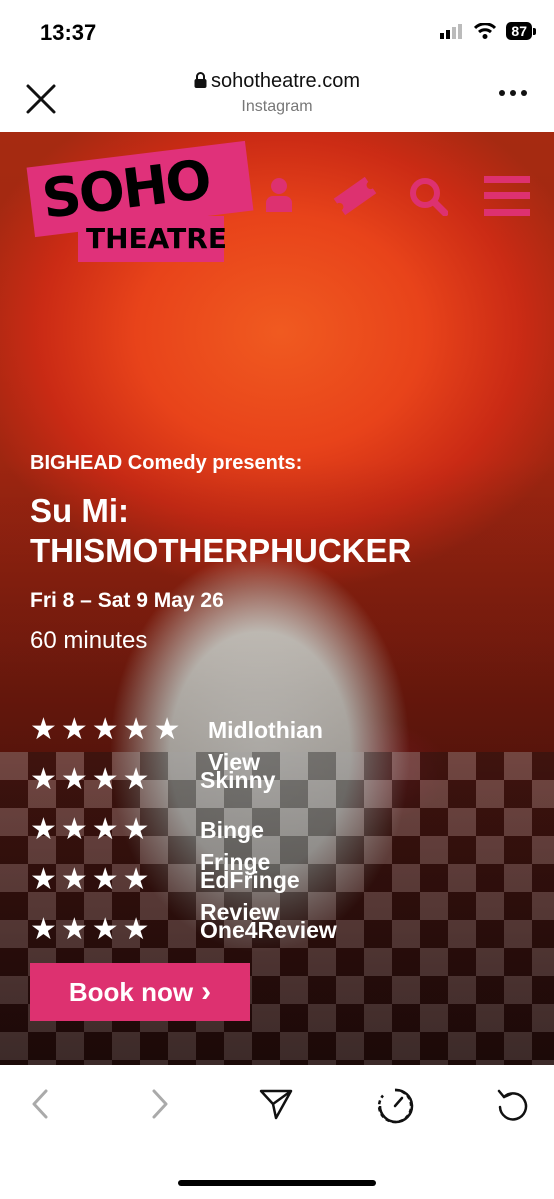 This screenshot has width=554, height=1199. I want to click on book-now-label: Book now, so click(131, 991).